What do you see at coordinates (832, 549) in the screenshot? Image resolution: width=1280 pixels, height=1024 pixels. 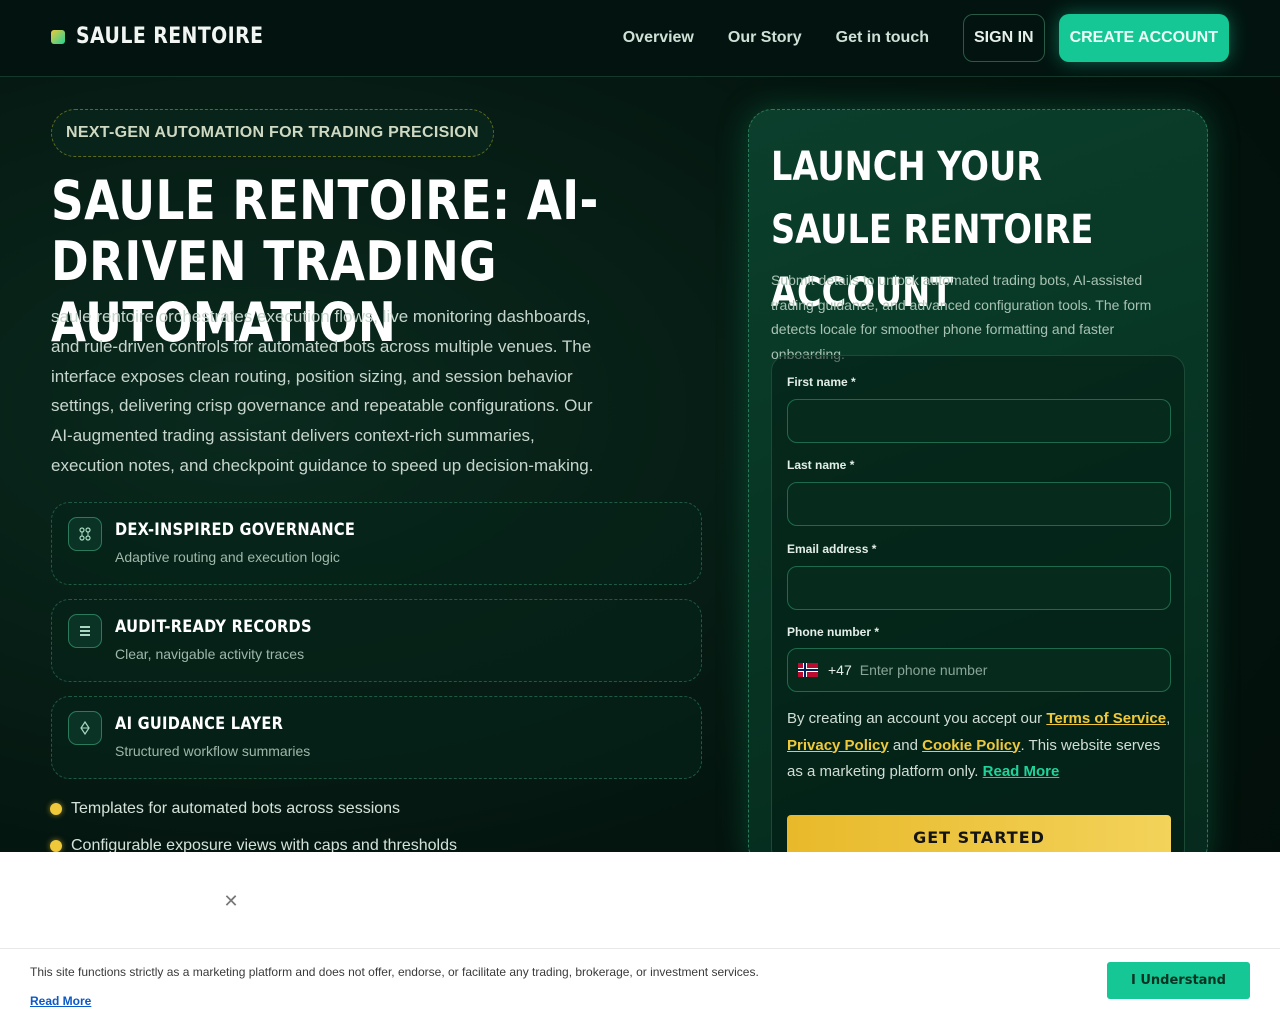 I see `email-label: Email address *` at bounding box center [832, 549].